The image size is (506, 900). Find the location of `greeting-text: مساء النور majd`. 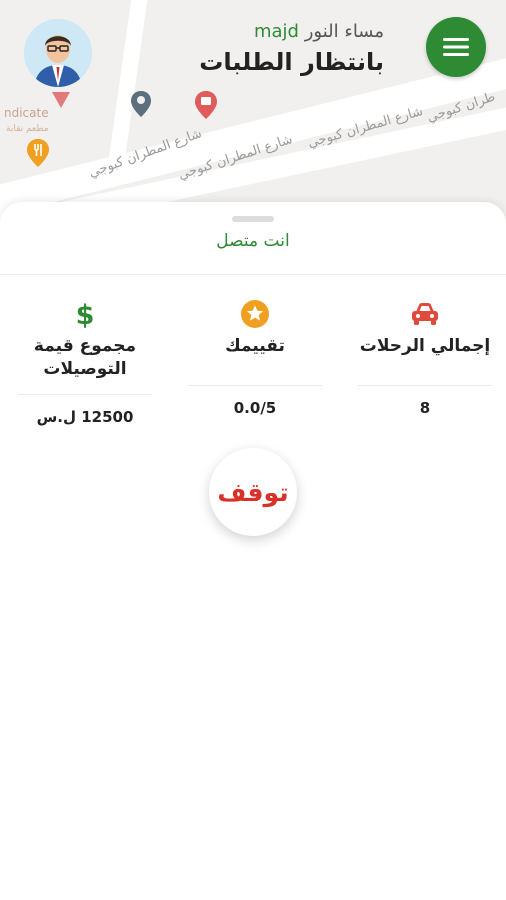

greeting-text: مساء النور majd is located at coordinates (319, 31).